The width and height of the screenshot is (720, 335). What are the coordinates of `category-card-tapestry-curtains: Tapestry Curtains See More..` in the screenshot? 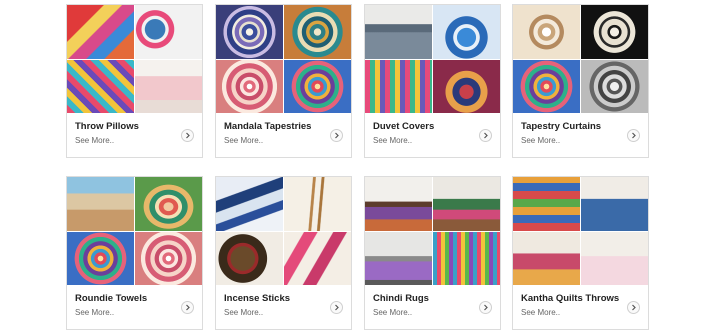 It's located at (580, 81).